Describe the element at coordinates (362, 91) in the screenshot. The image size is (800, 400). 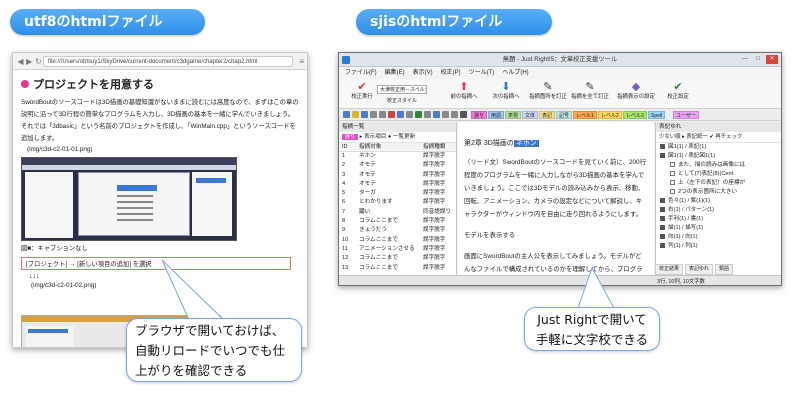
I see `ribbon-button: ✔ 校正実行` at that location.